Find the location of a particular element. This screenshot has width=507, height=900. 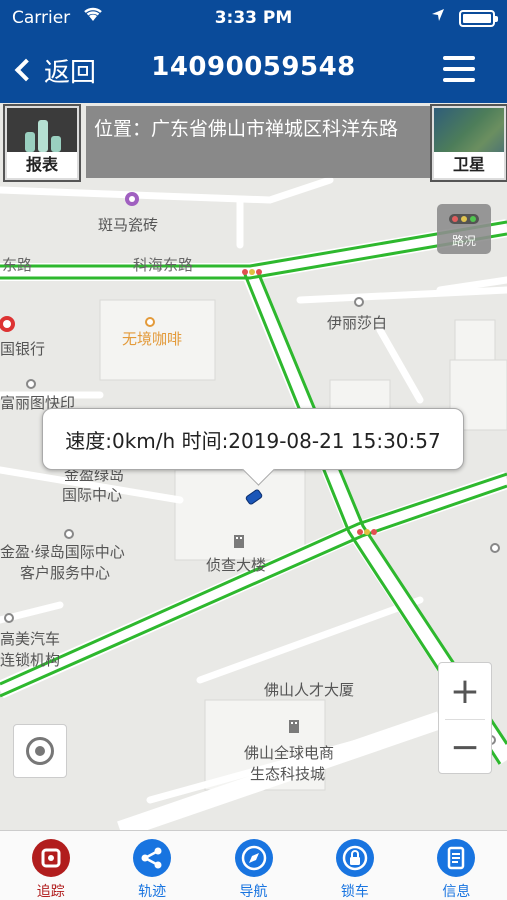

lock-car-icon is located at coordinates (354, 858).